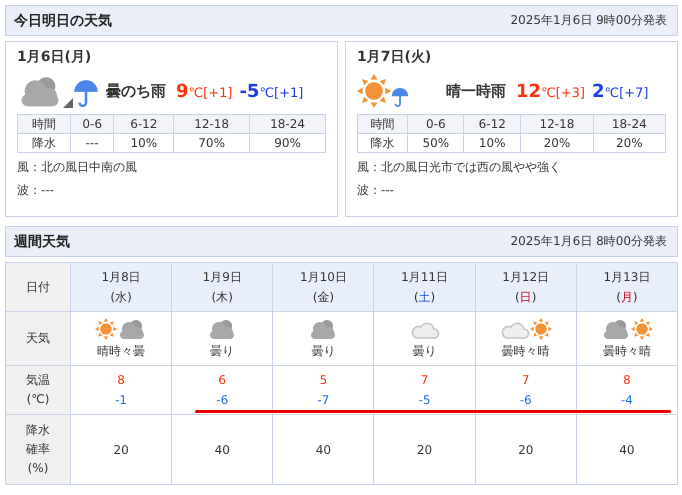  Describe the element at coordinates (425, 400) in the screenshot. I see `low-temperature: -5` at that location.